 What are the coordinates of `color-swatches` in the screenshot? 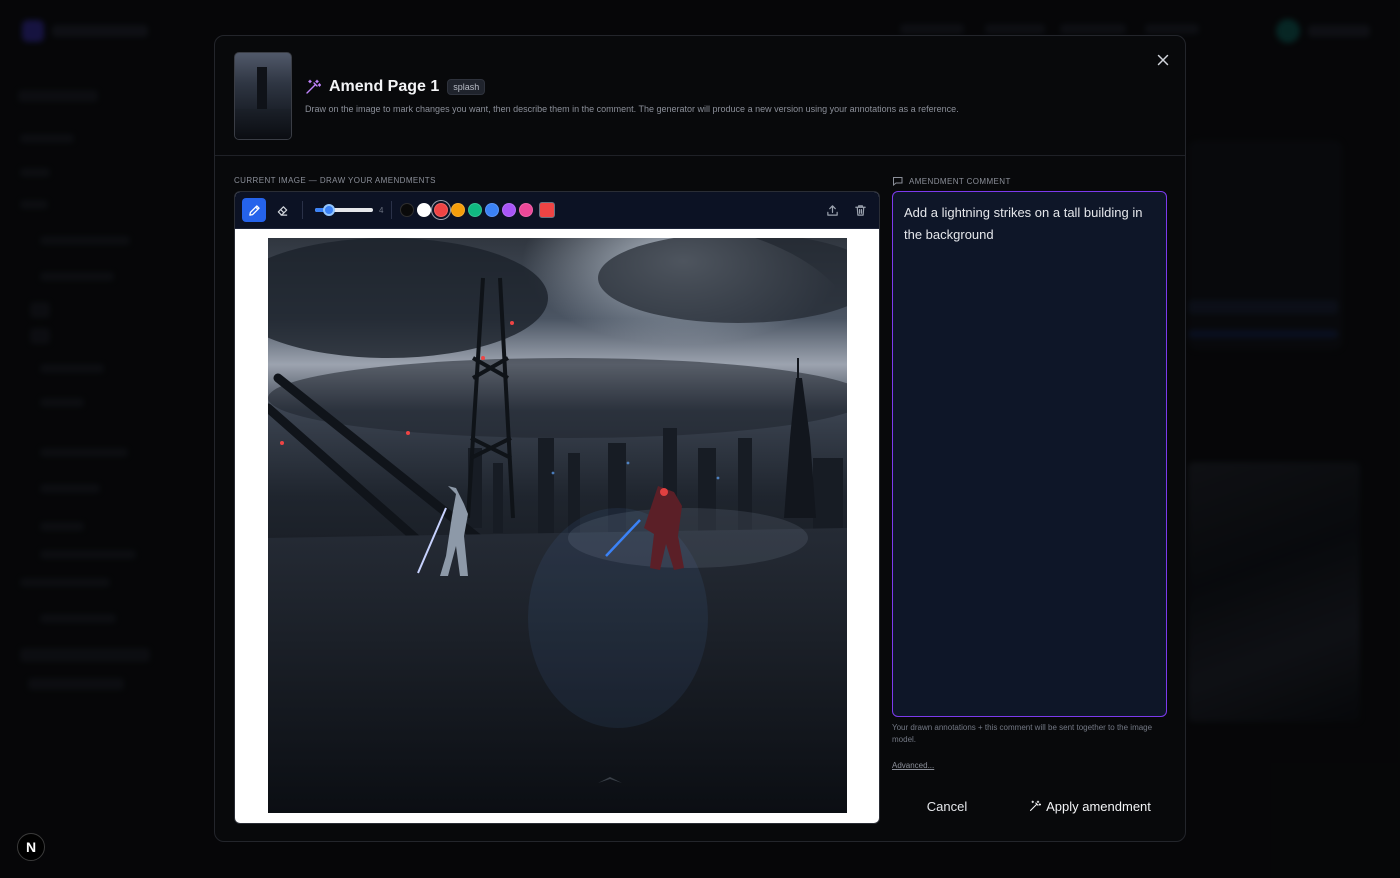 It's located at (467, 210).